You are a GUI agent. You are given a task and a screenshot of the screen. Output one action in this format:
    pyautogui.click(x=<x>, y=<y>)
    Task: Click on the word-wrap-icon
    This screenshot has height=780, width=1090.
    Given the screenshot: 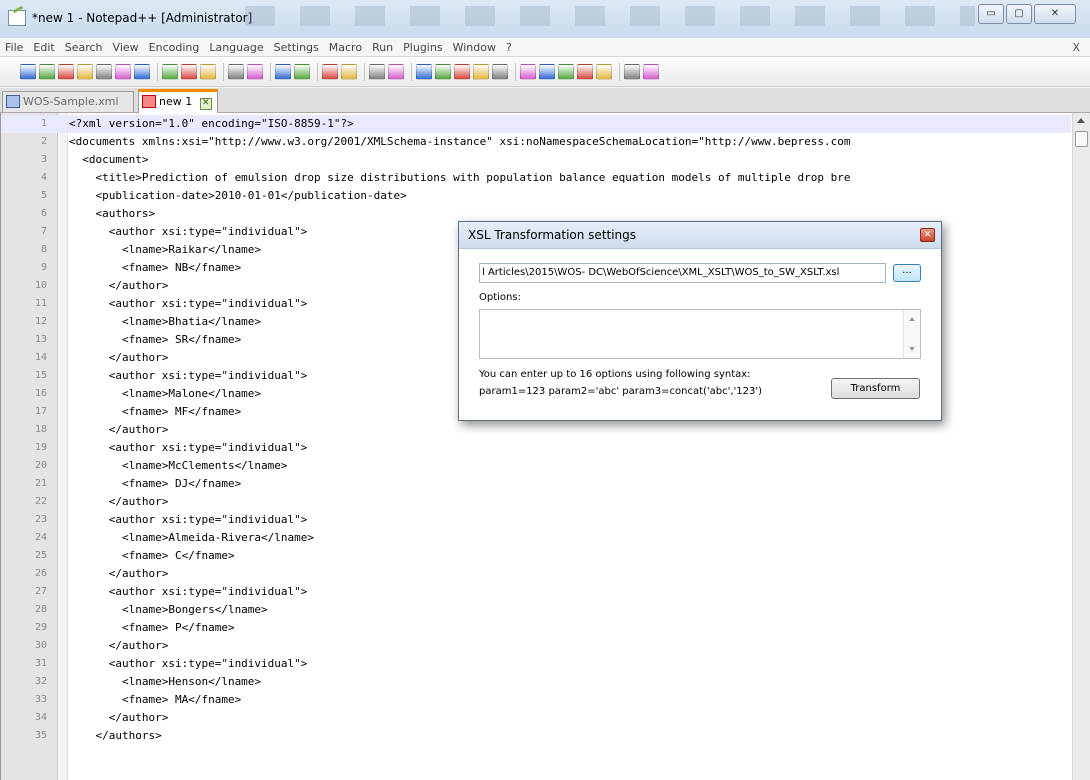 What is the action you would take?
    pyautogui.click(x=424, y=71)
    